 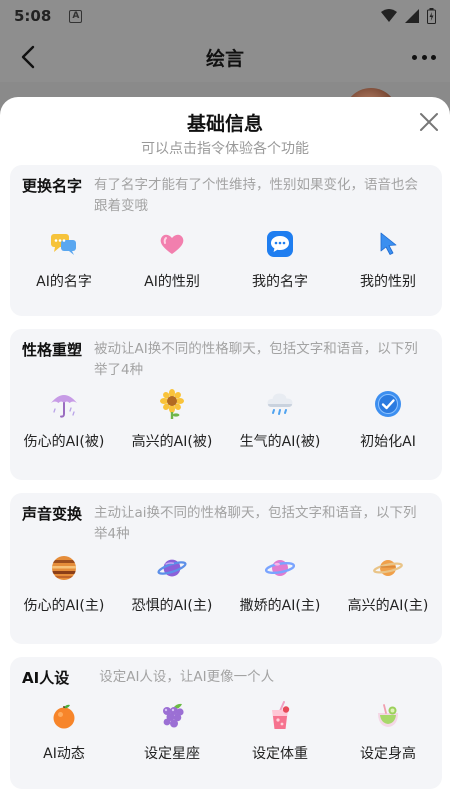 I want to click on command-ai-gender: AI的性别, so click(x=172, y=260).